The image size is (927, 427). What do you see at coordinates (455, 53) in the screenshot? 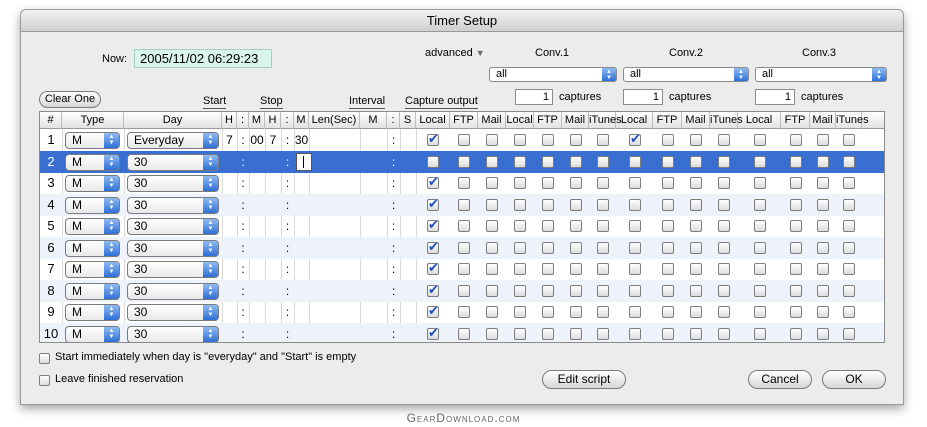
I see `advanced-disclosure: advanced ▼` at bounding box center [455, 53].